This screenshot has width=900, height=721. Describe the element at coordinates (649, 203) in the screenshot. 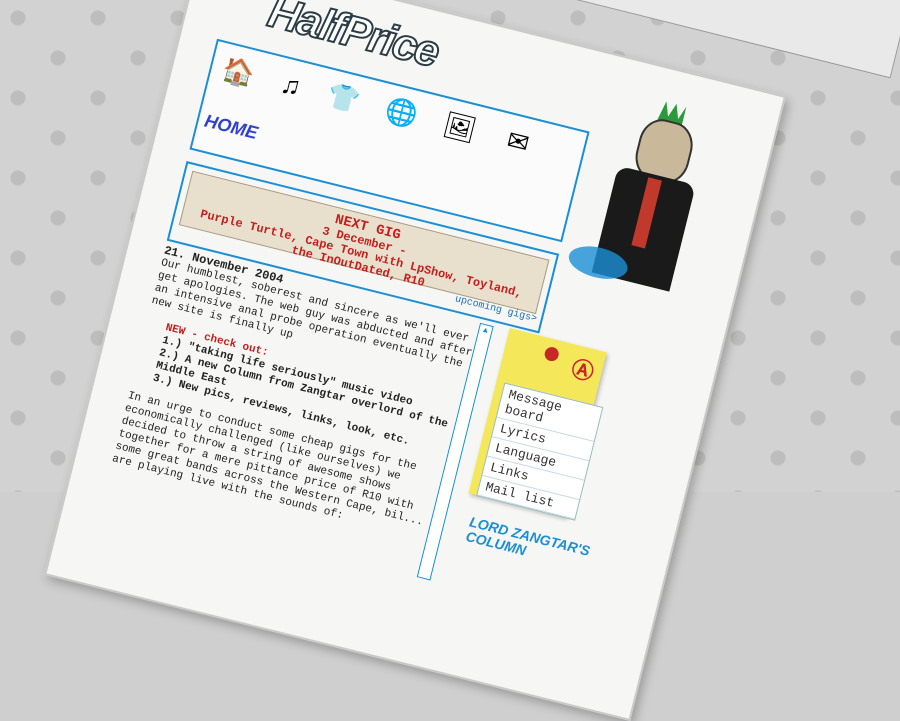

I see `mohawk-character-illustration` at that location.